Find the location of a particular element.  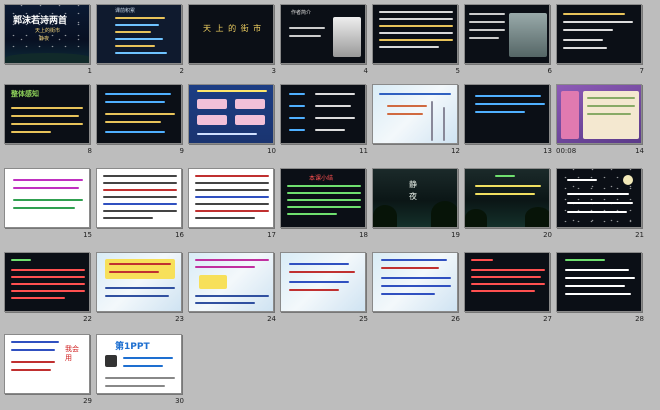

slide-6-thumbnail is located at coordinates (507, 34).